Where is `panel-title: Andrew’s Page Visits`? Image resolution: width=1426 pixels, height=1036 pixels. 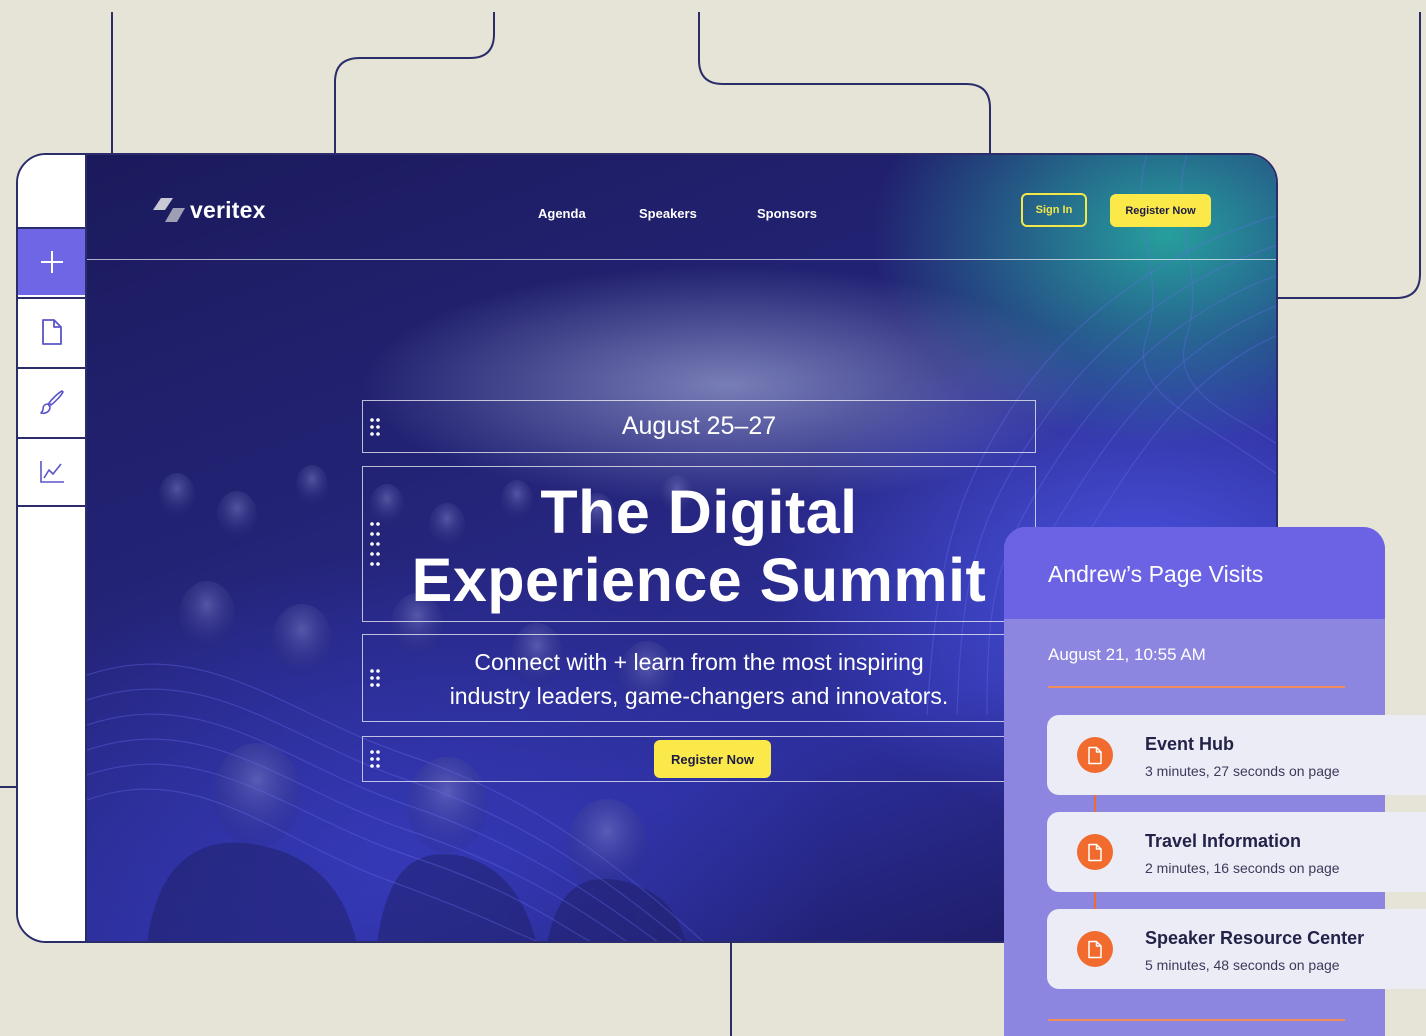 panel-title: Andrew’s Page Visits is located at coordinates (1194, 573).